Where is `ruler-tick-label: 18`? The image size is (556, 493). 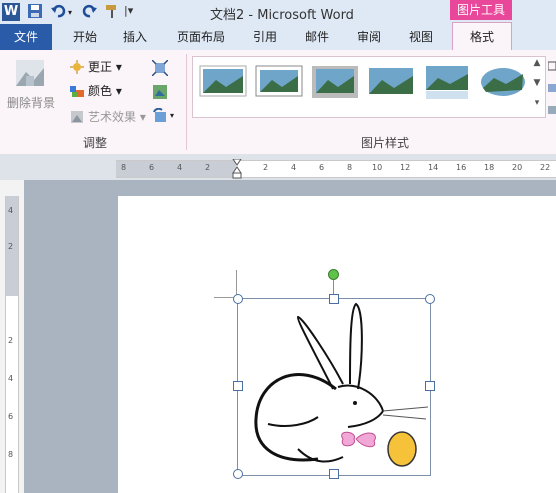 ruler-tick-label: 18 is located at coordinates (489, 167).